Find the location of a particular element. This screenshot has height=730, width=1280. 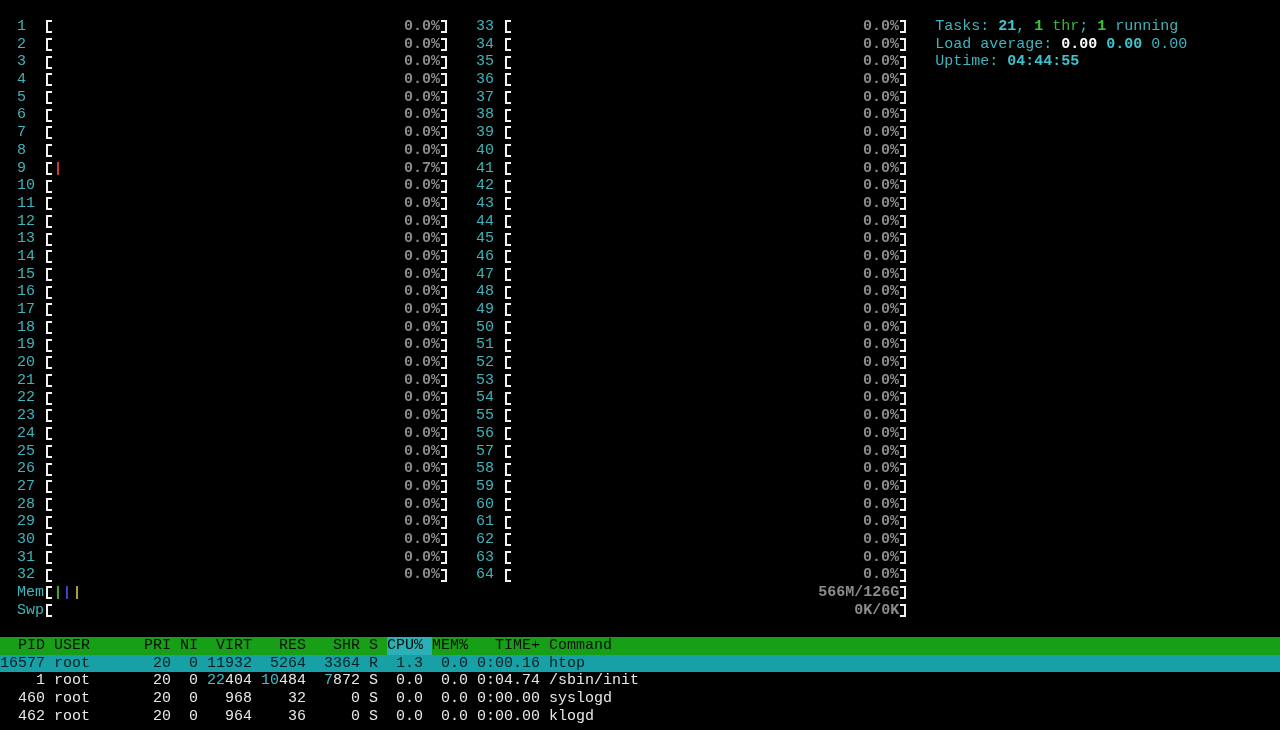

meter-label: 29 is located at coordinates (26, 522).